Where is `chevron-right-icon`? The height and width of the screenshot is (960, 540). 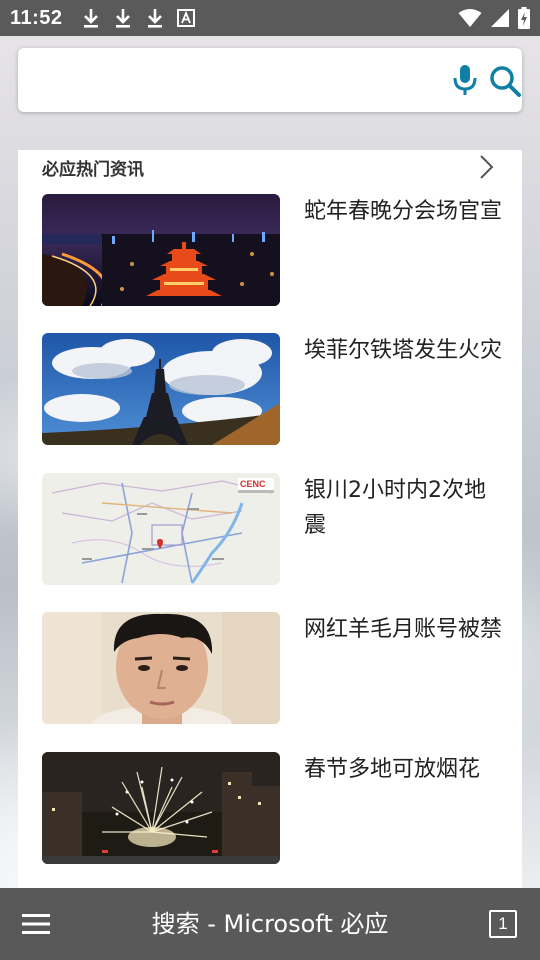 chevron-right-icon is located at coordinates (486, 167).